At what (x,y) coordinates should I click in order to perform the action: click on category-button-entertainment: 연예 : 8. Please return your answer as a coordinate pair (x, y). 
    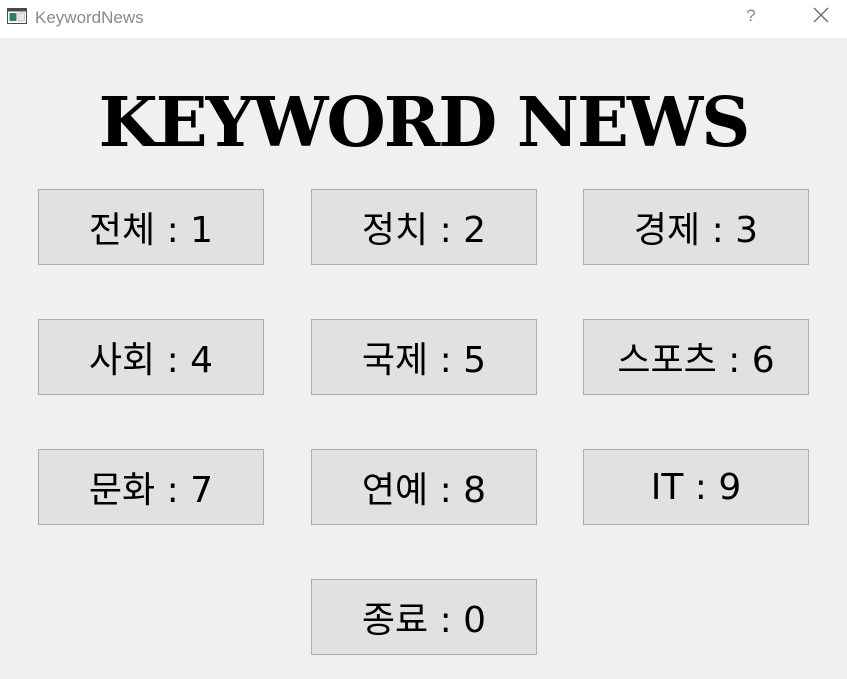
    Looking at the image, I should click on (424, 487).